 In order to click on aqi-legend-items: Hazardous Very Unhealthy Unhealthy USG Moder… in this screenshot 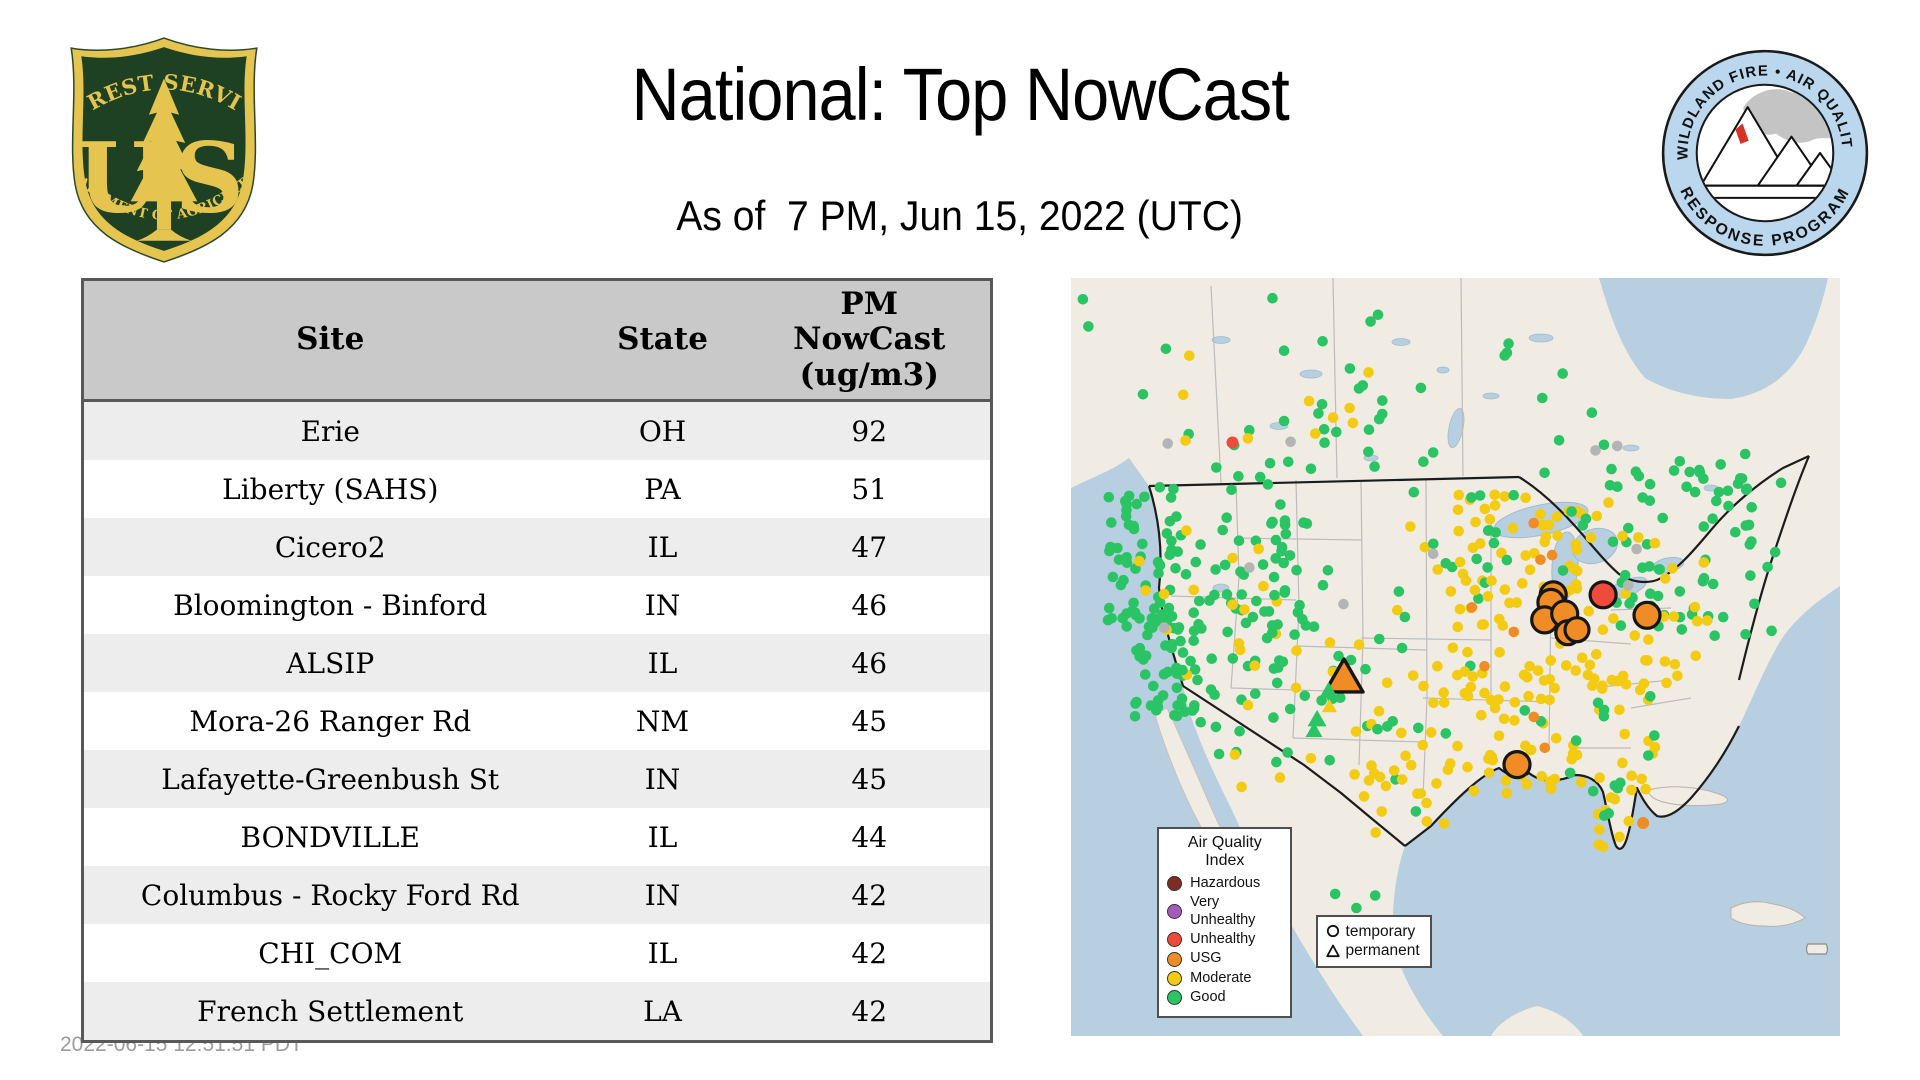, I will do `click(1224, 941)`.